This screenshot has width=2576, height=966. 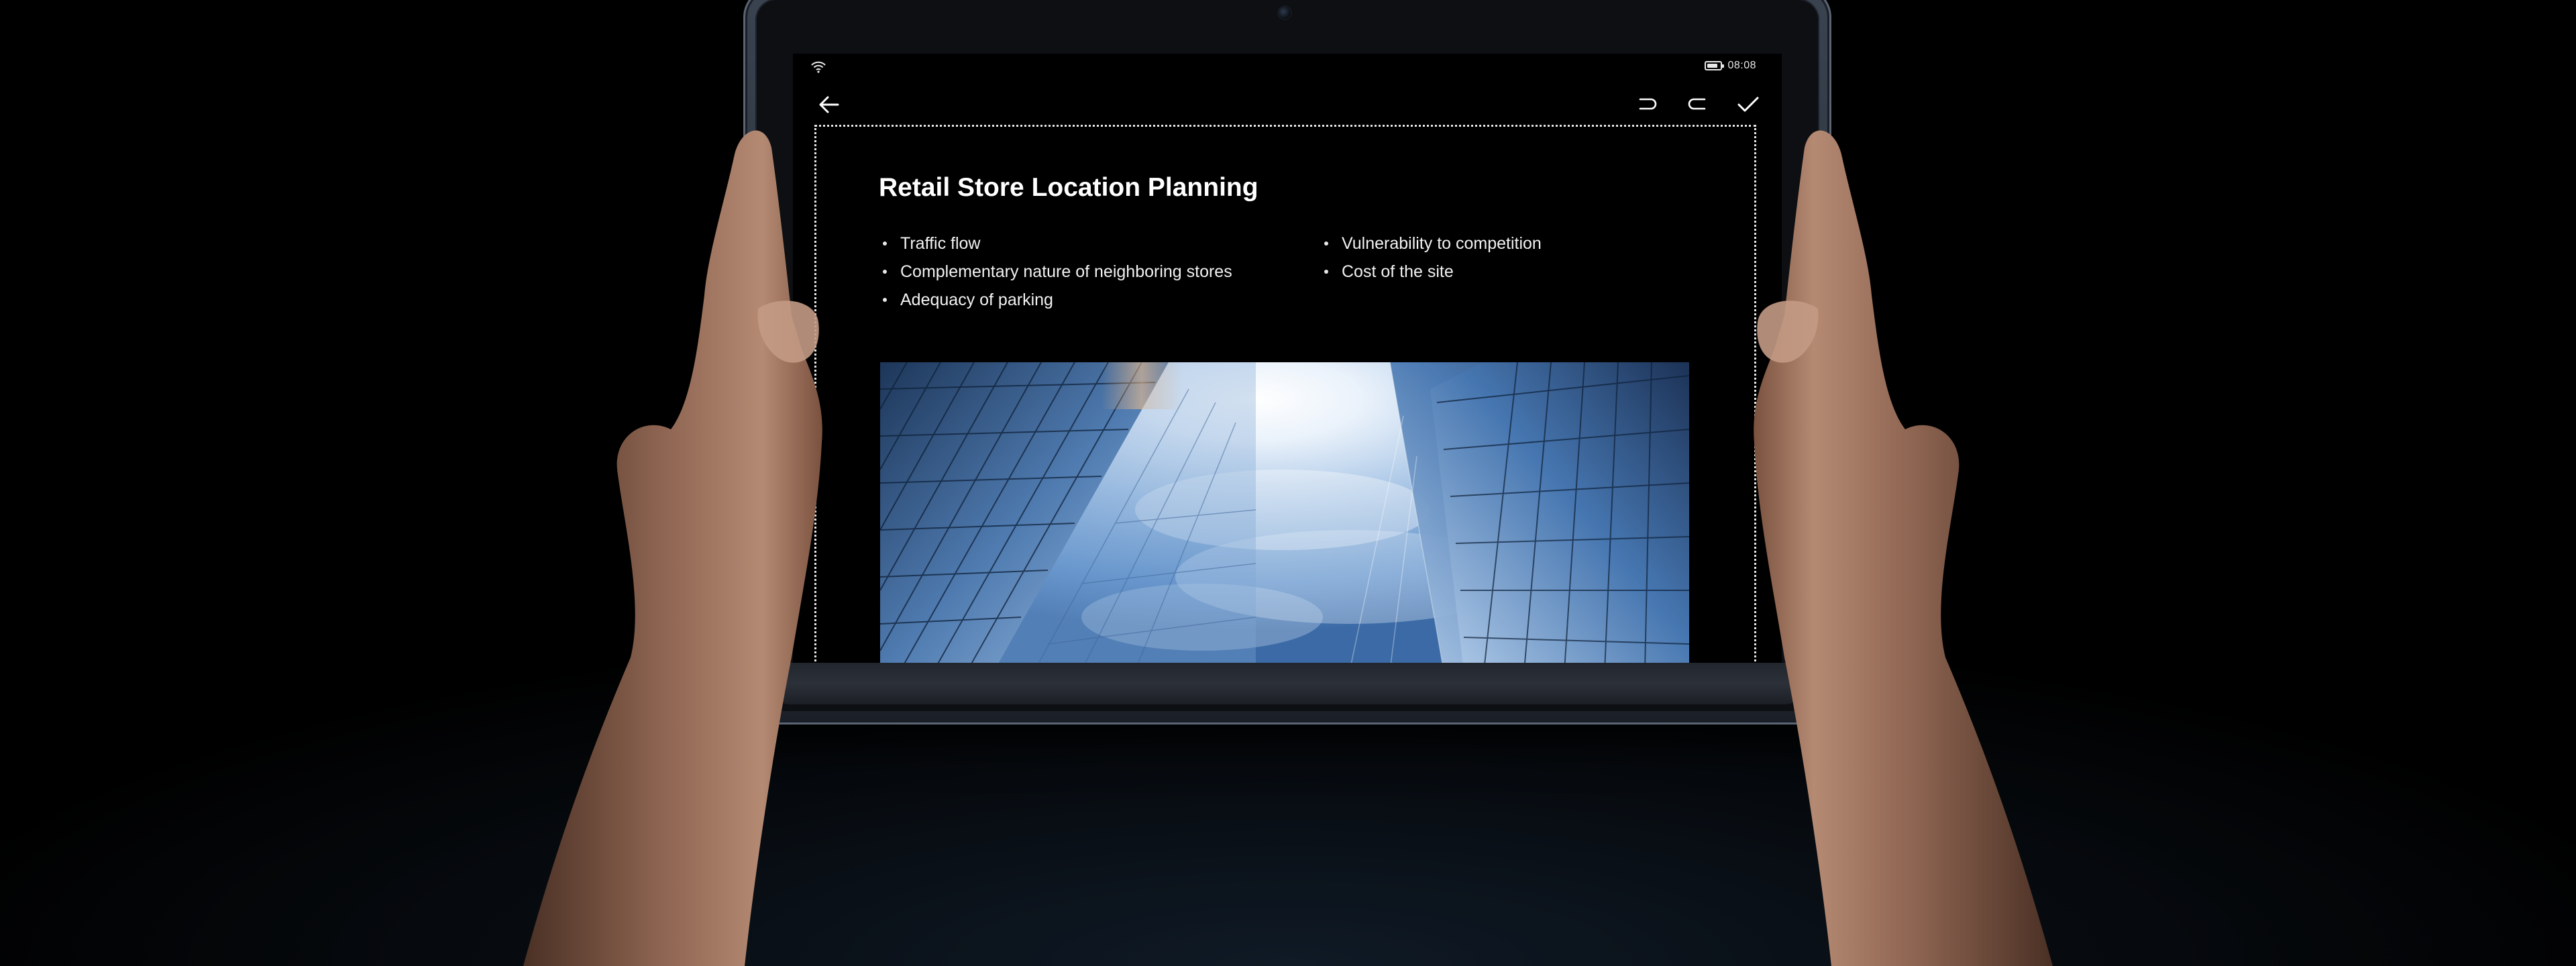 What do you see at coordinates (1287, 67) in the screenshot?
I see `status-bar: 08:08` at bounding box center [1287, 67].